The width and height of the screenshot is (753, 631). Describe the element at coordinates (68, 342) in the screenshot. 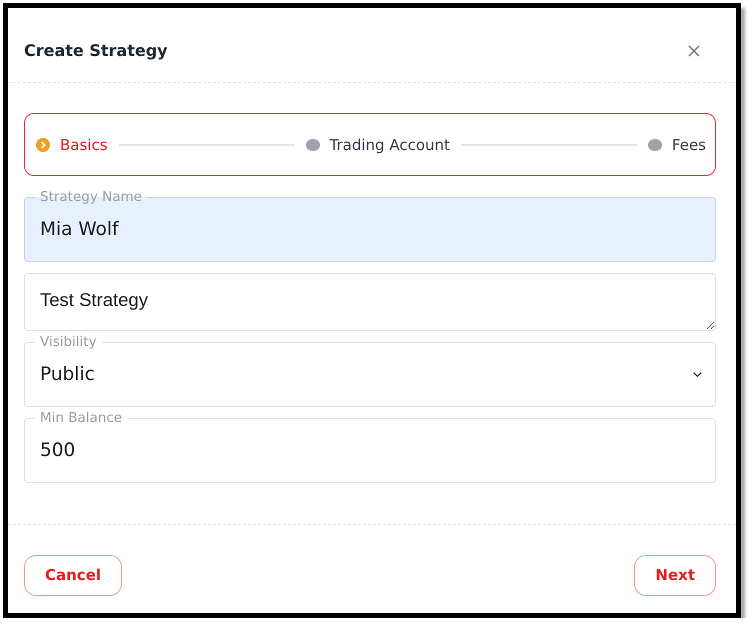

I see `field-label: Visibility` at that location.